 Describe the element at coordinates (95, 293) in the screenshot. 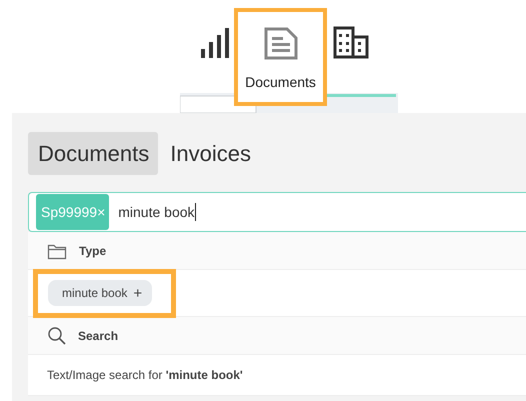

I see `chip-label: minute book` at that location.